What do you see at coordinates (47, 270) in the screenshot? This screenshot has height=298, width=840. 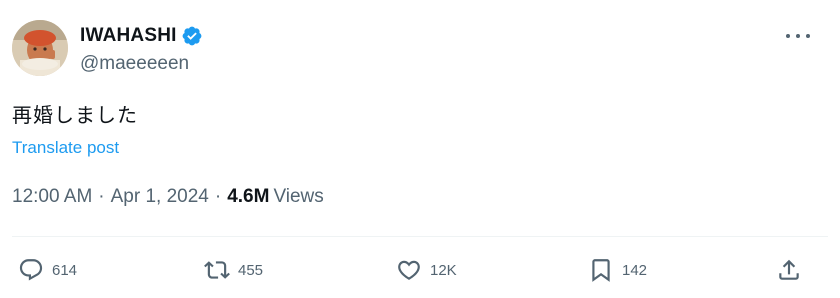 I see `reply-button: 614` at bounding box center [47, 270].